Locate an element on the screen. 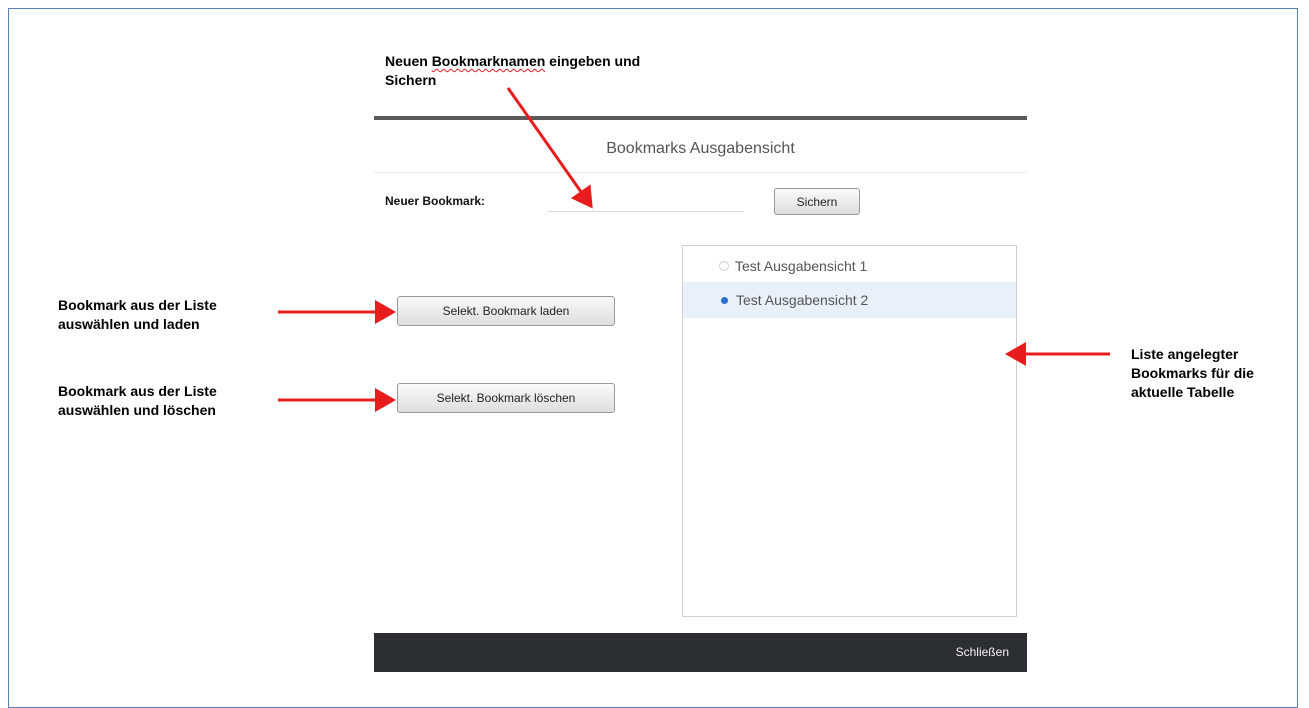 The width and height of the screenshot is (1309, 708). delete-bookmark-button: Selekt. Bookmark löschen is located at coordinates (506, 398).